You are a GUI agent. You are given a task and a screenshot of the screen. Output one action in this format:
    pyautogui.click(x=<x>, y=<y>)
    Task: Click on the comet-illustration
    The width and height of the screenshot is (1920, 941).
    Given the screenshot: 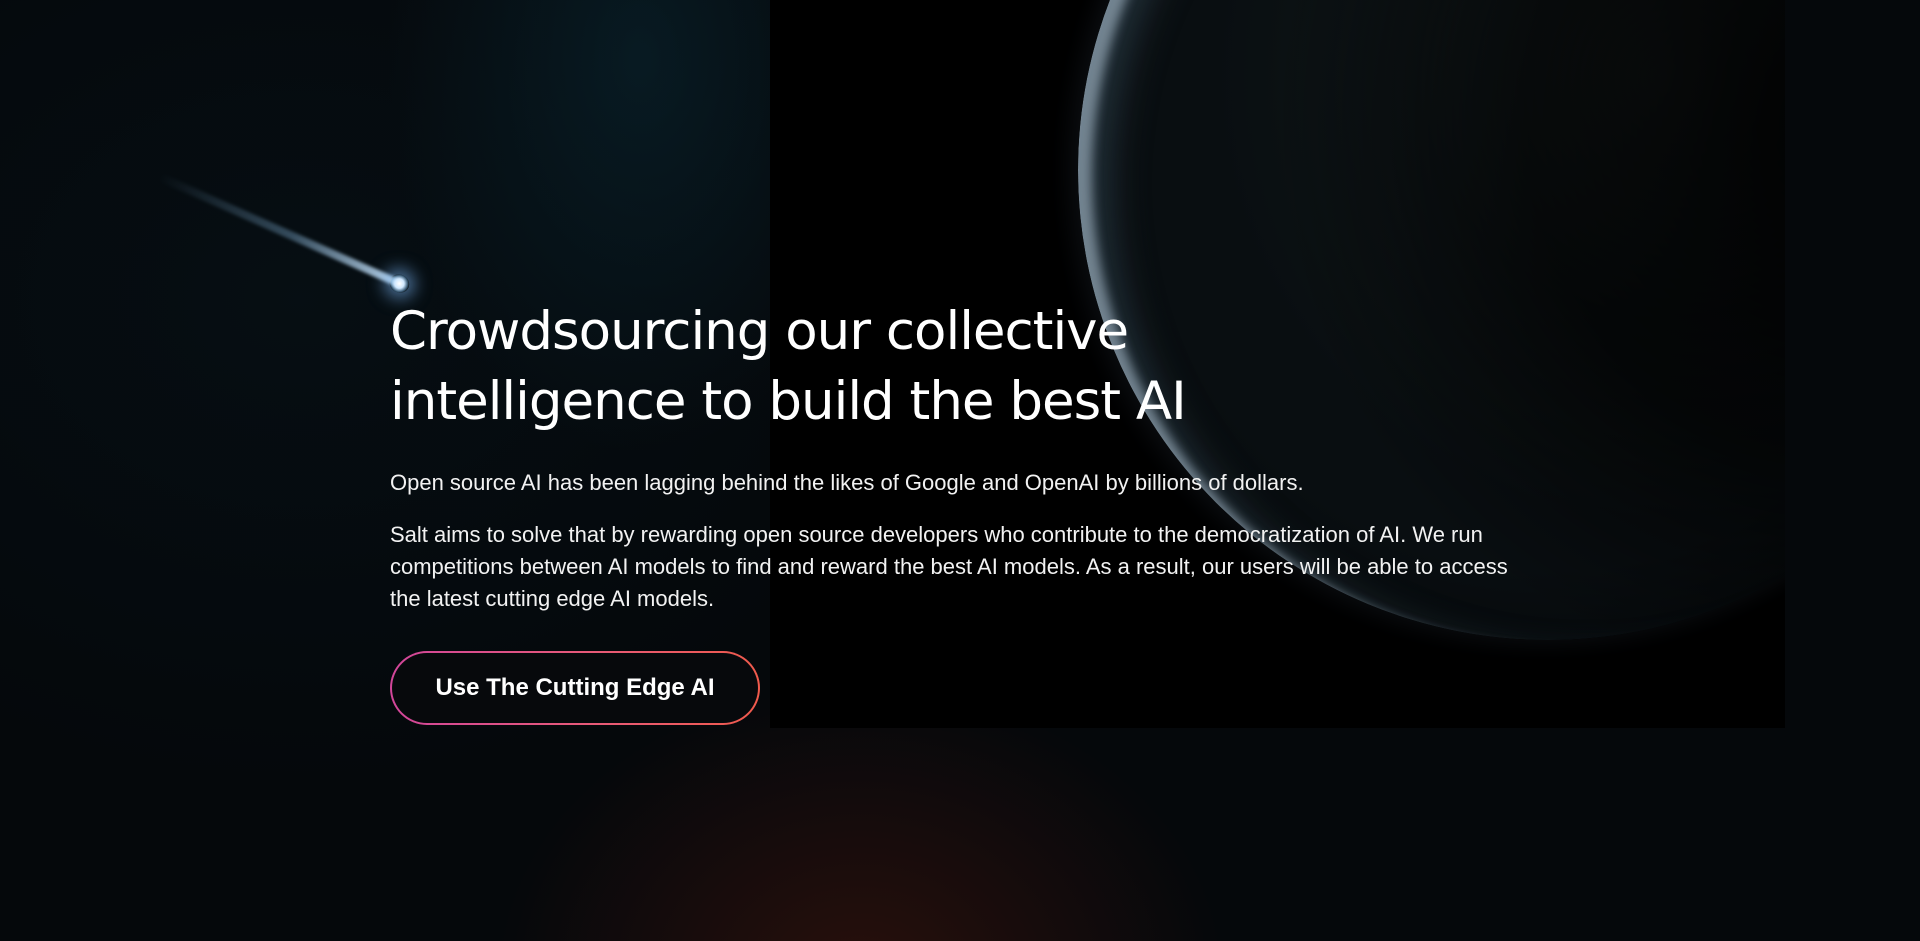 What is the action you would take?
    pyautogui.click(x=284, y=232)
    